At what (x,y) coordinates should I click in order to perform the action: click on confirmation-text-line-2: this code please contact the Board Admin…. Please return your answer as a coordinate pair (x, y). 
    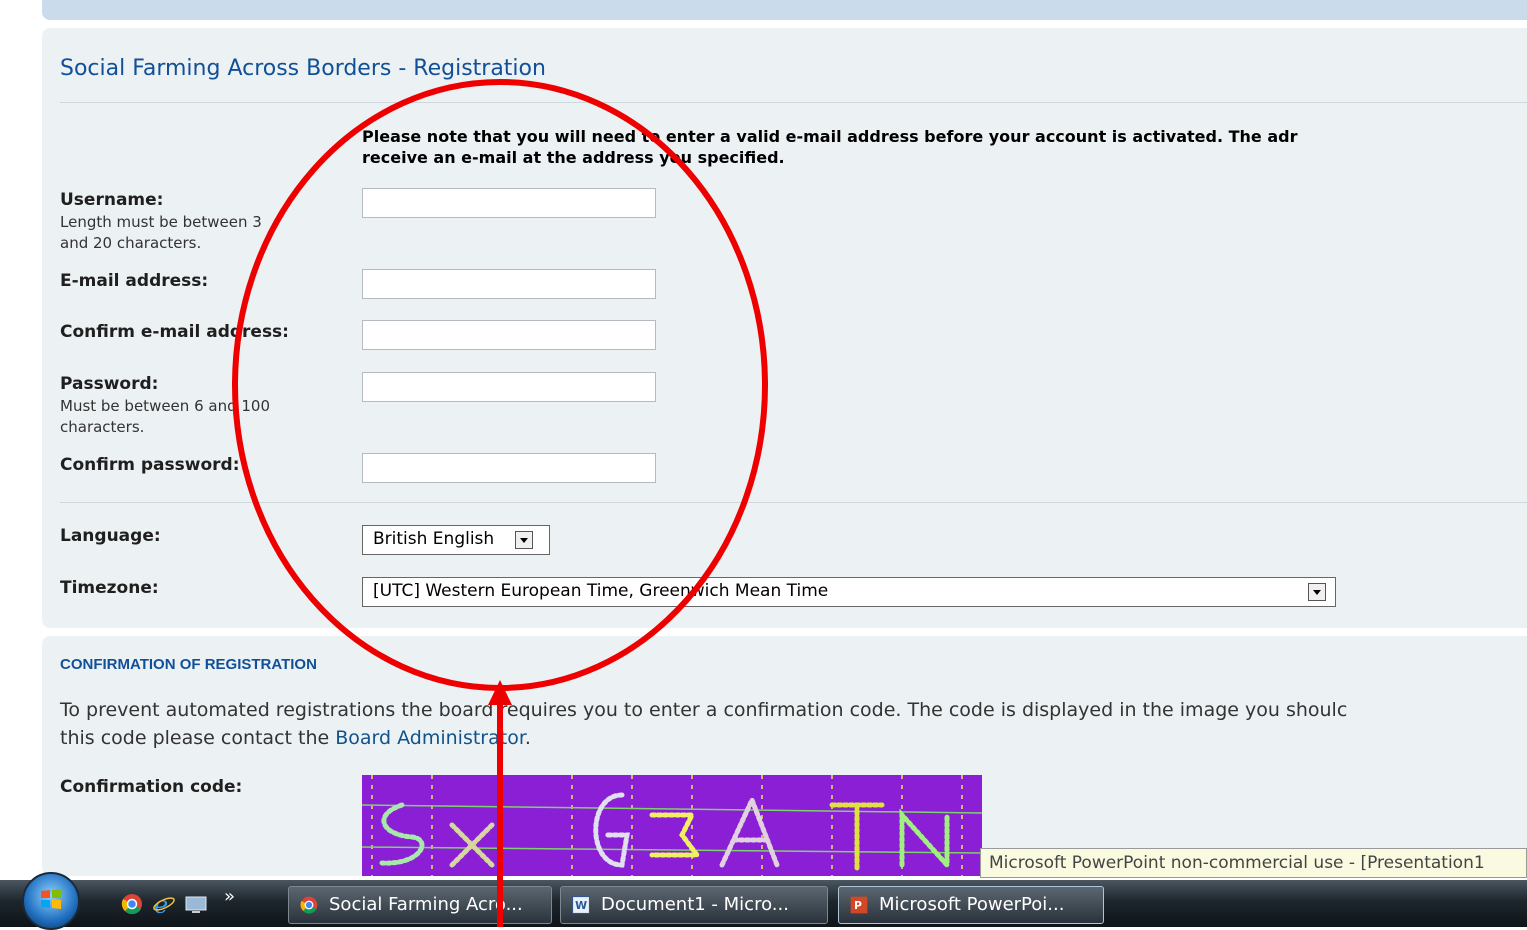
    Looking at the image, I should click on (703, 738).